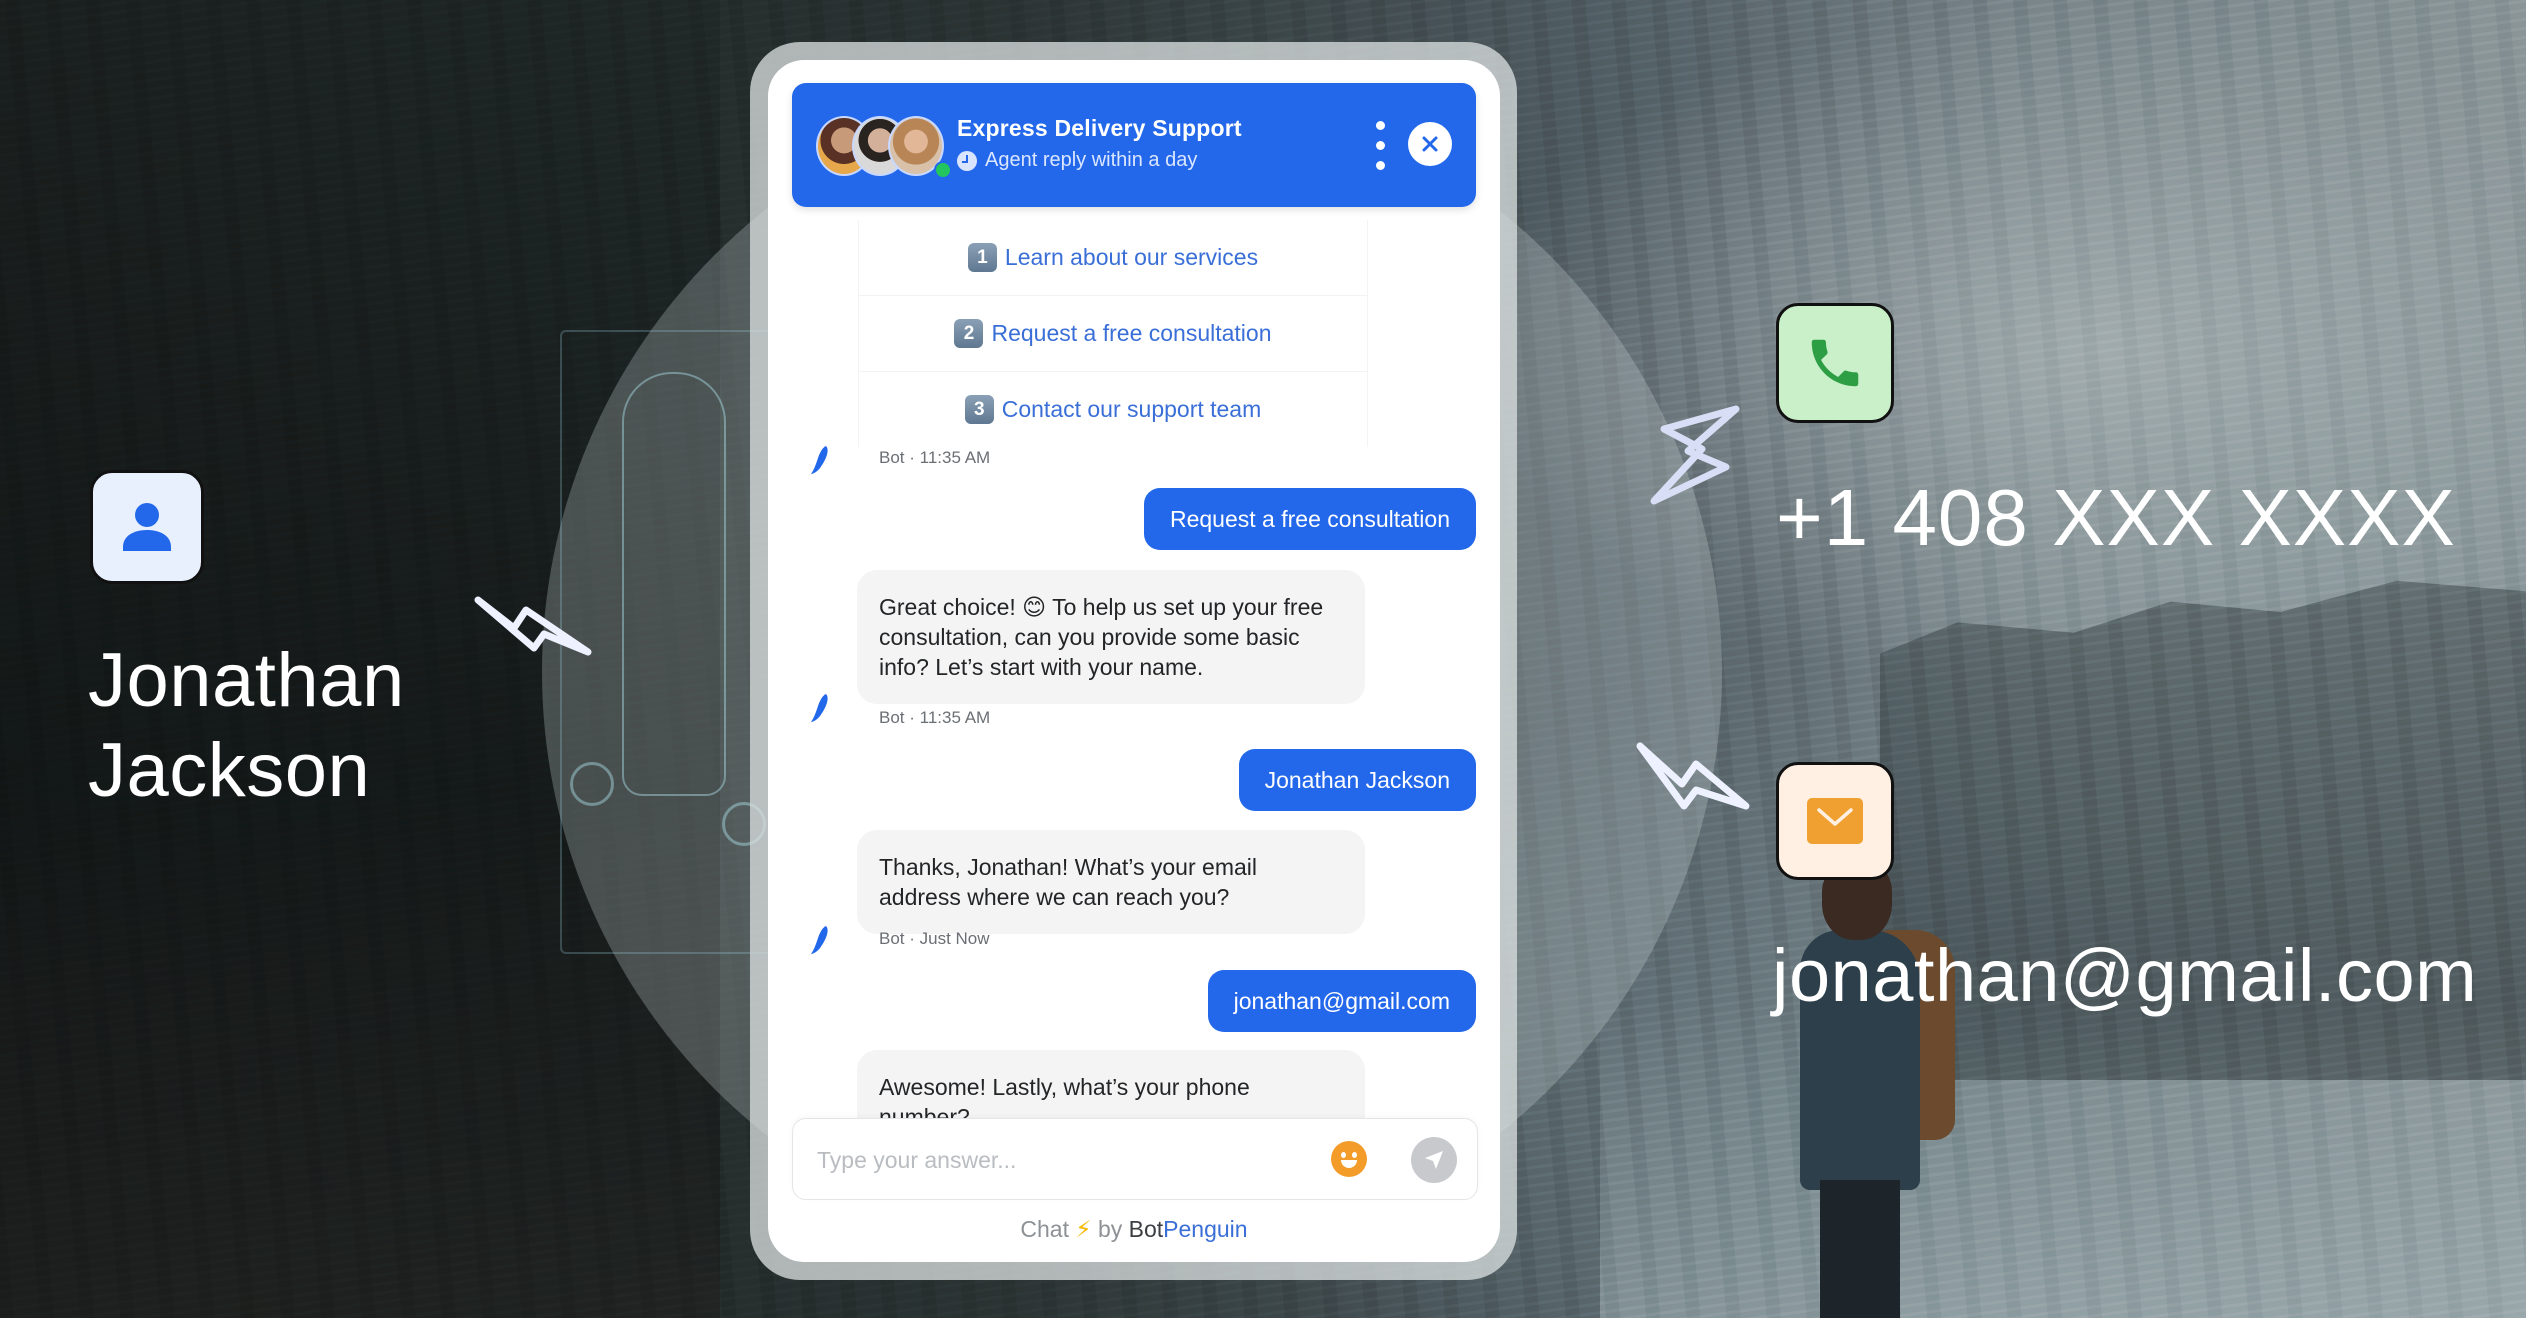 Image resolution: width=2526 pixels, height=1318 pixels. What do you see at coordinates (1131, 257) in the screenshot?
I see `option-label: Learn about our services` at bounding box center [1131, 257].